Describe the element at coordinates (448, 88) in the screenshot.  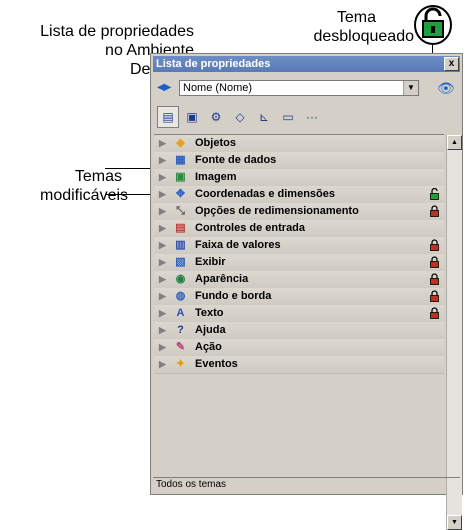
I see `view-options-icon: 👁` at that location.